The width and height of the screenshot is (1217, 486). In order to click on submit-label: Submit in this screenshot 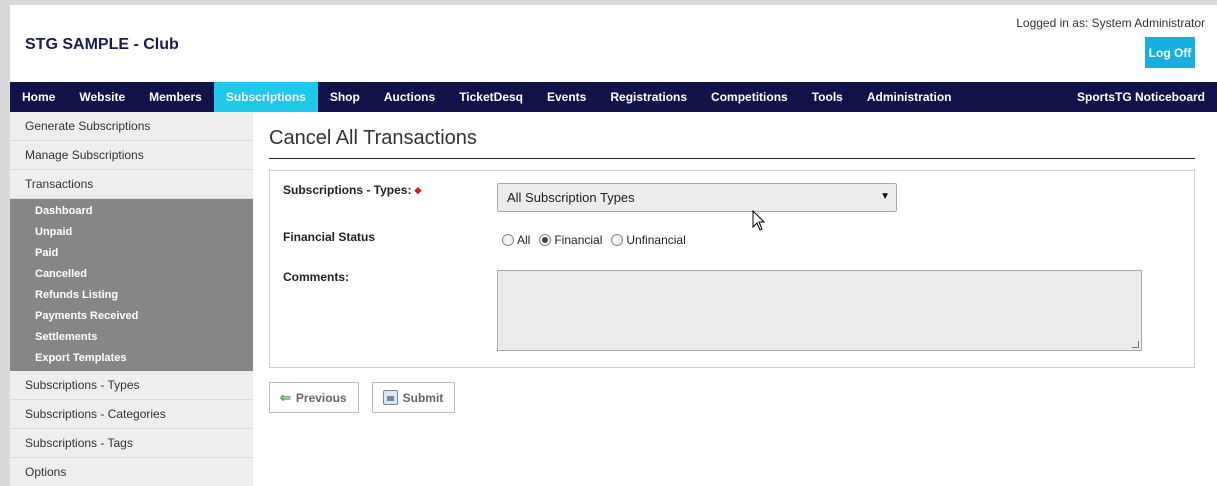, I will do `click(423, 397)`.